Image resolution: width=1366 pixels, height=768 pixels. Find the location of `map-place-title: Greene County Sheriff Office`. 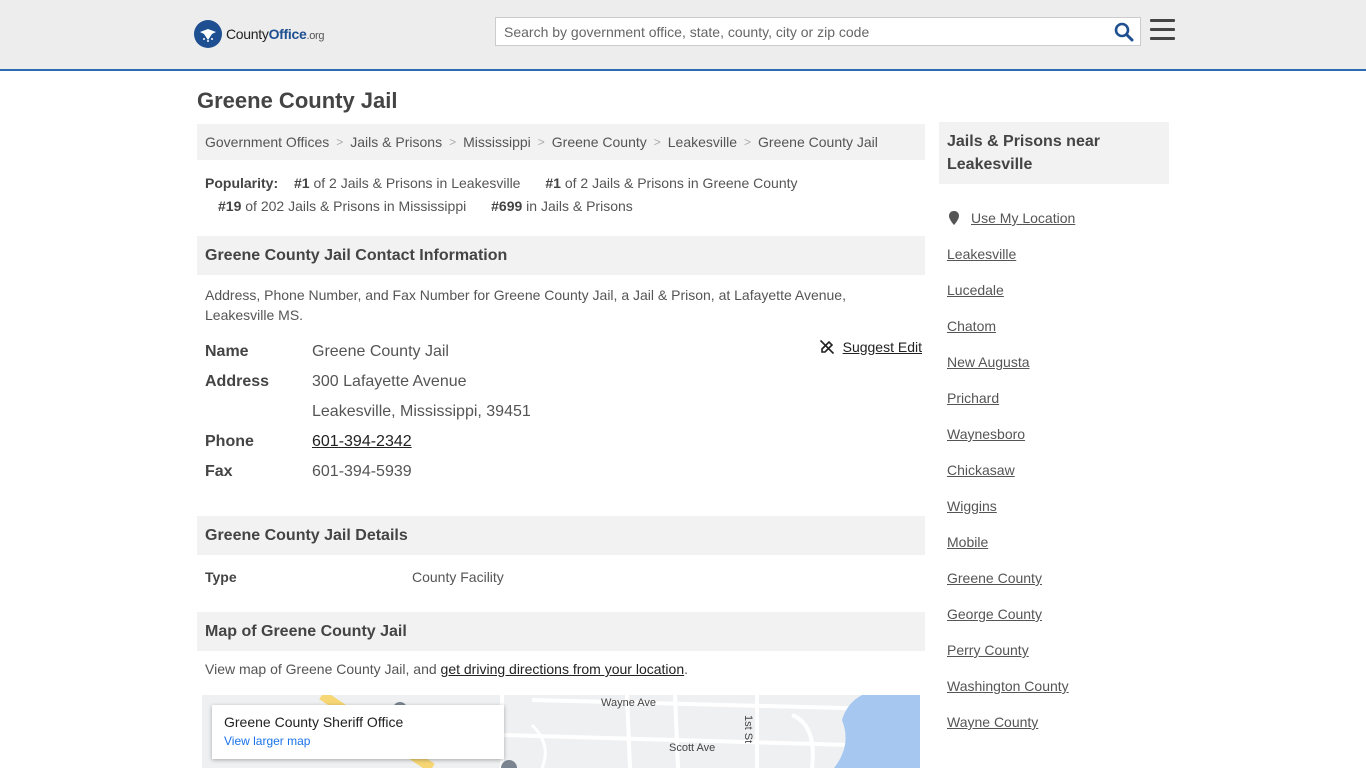

map-place-title: Greene County Sheriff Office is located at coordinates (314, 722).